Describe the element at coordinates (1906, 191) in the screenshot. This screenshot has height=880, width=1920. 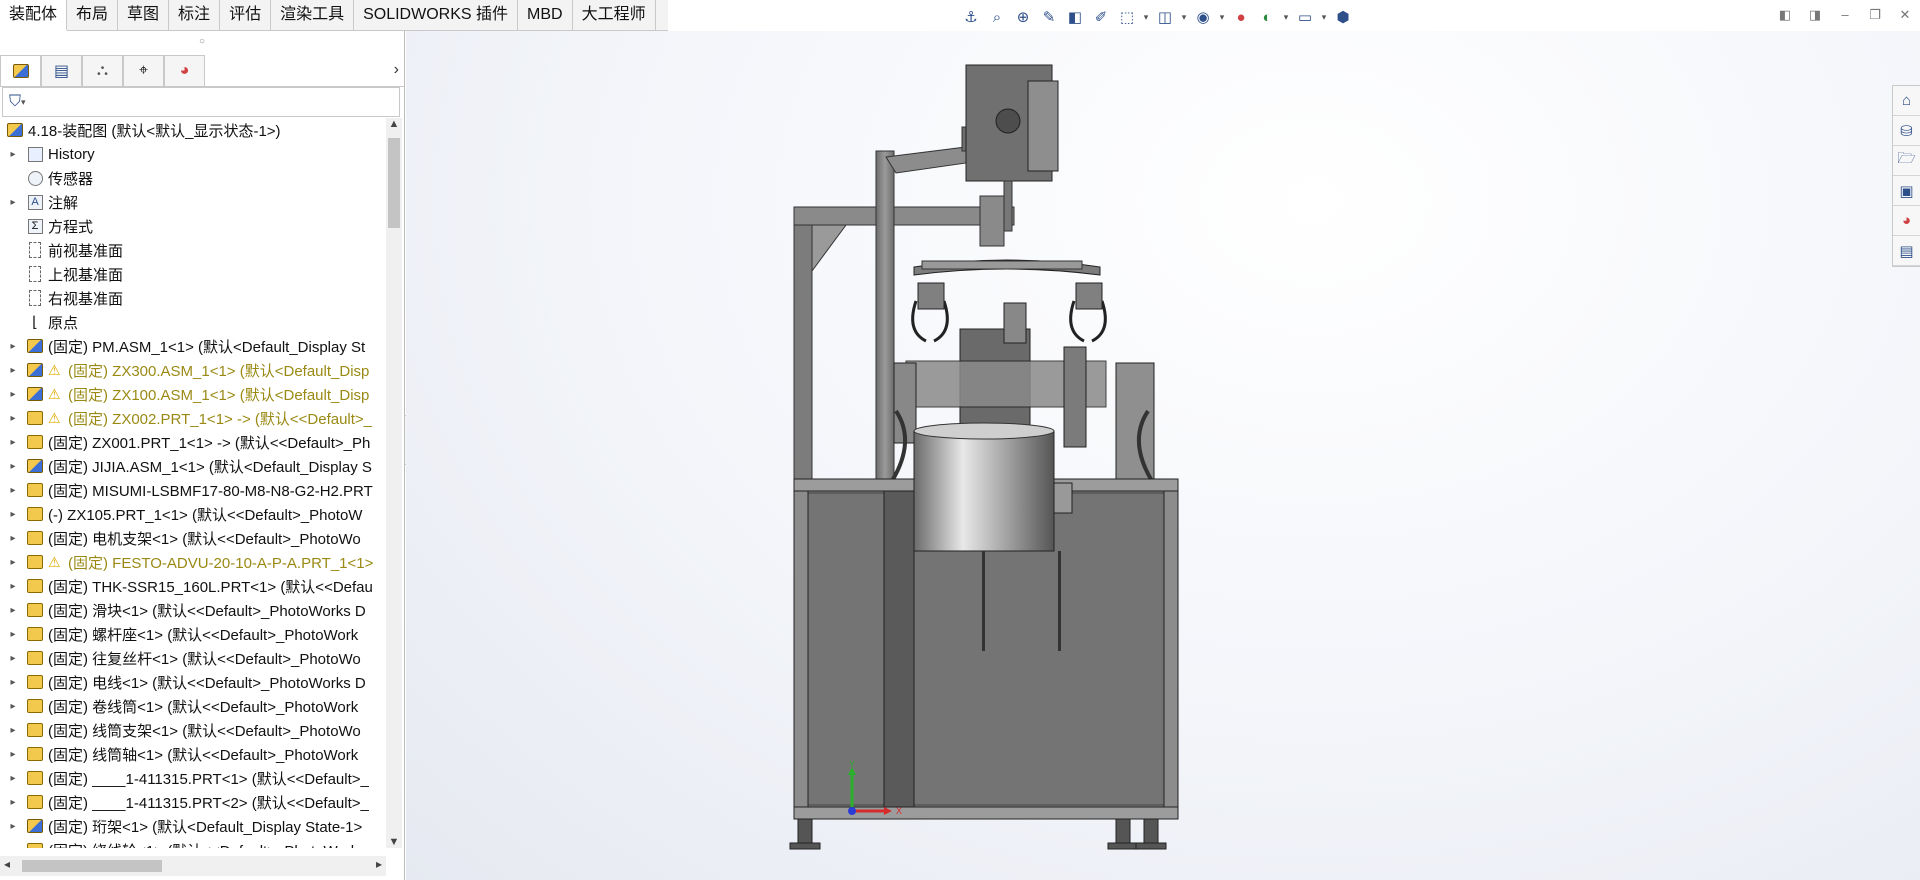
I see `view-palette-icon: ▣` at that location.